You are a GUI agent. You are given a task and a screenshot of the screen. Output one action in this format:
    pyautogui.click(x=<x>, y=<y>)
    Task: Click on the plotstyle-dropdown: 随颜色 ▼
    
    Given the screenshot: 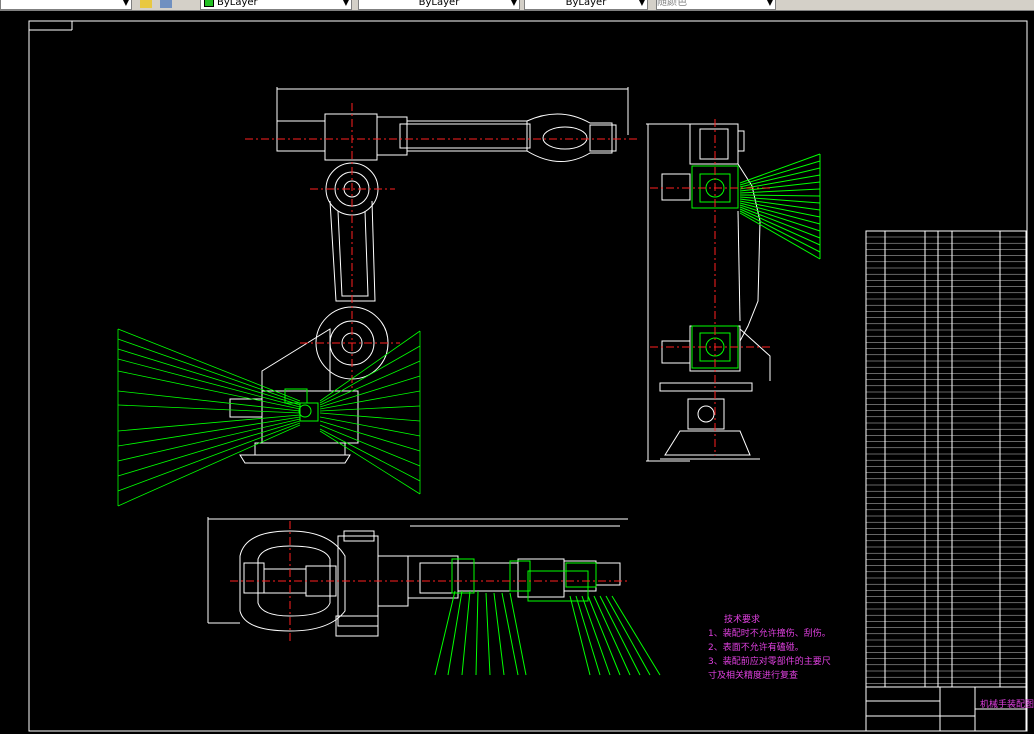 What is the action you would take?
    pyautogui.click(x=716, y=5)
    